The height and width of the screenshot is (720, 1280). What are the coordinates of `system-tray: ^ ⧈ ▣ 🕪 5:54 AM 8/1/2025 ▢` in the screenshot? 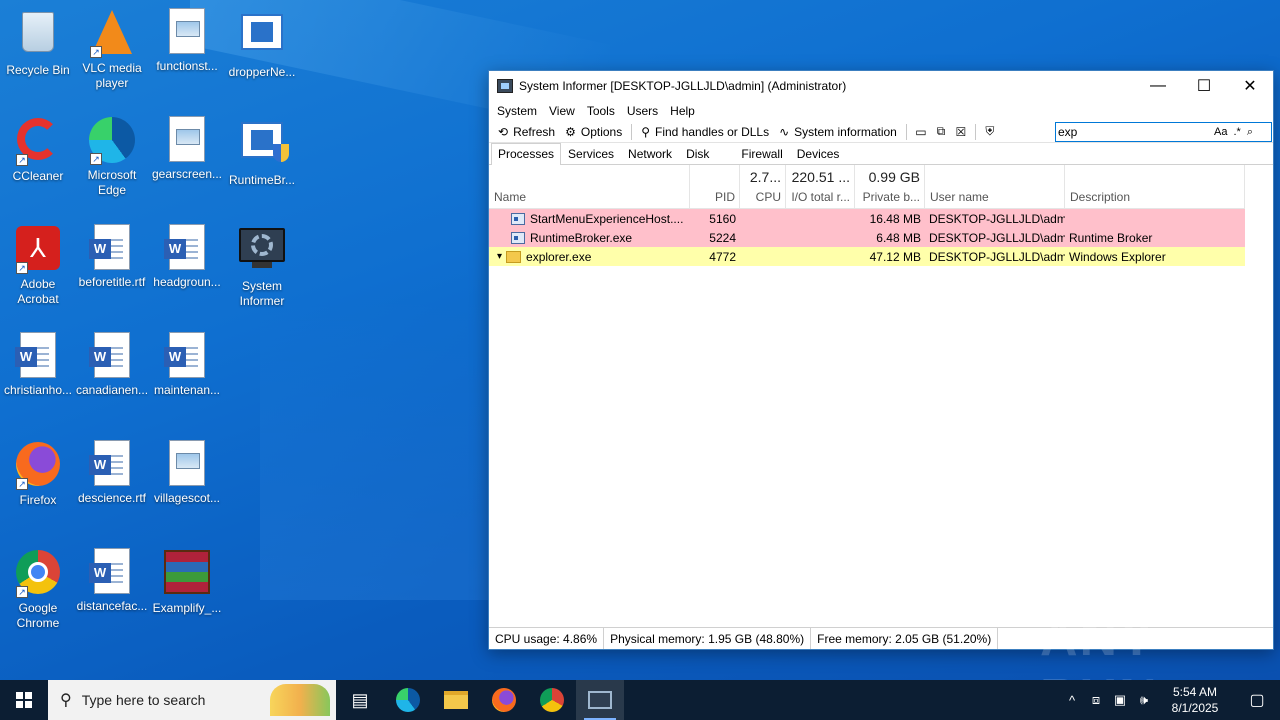 It's located at (1170, 700).